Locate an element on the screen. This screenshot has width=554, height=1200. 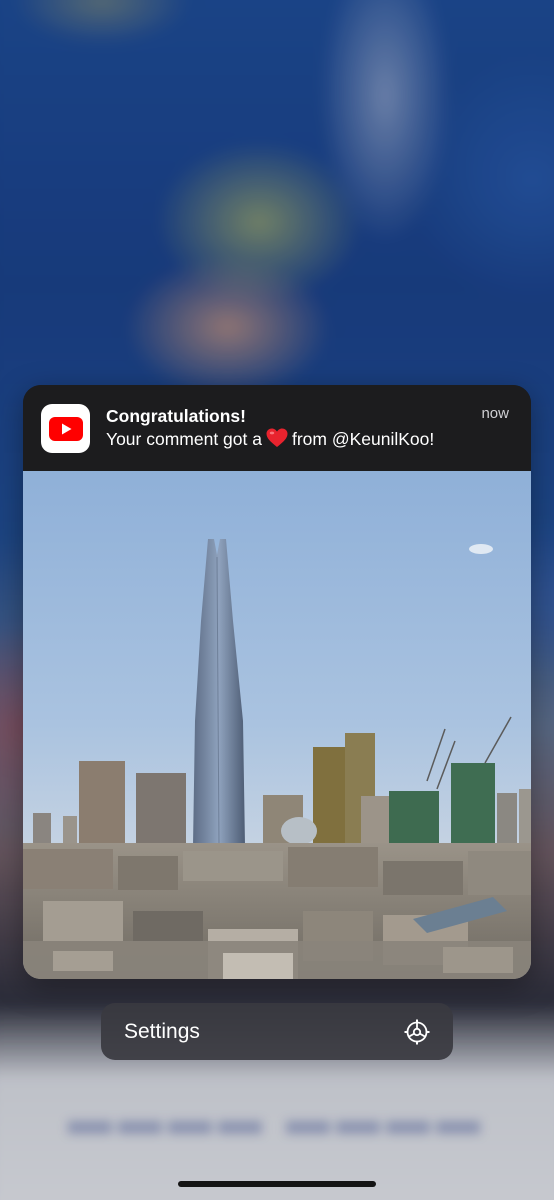
gear-icon is located at coordinates (417, 1032).